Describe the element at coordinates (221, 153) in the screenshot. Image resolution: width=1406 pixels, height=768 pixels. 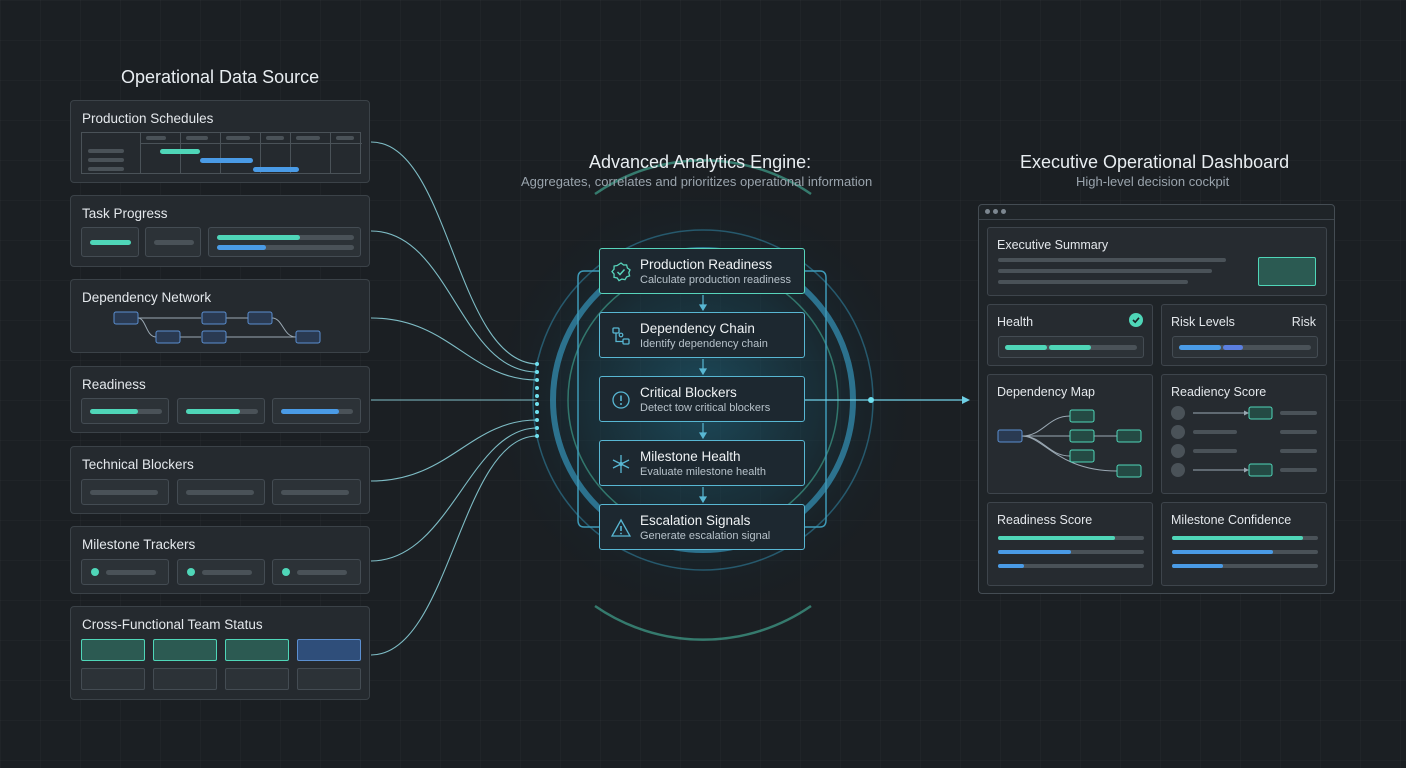
I see `gantt-chart-mini` at that location.